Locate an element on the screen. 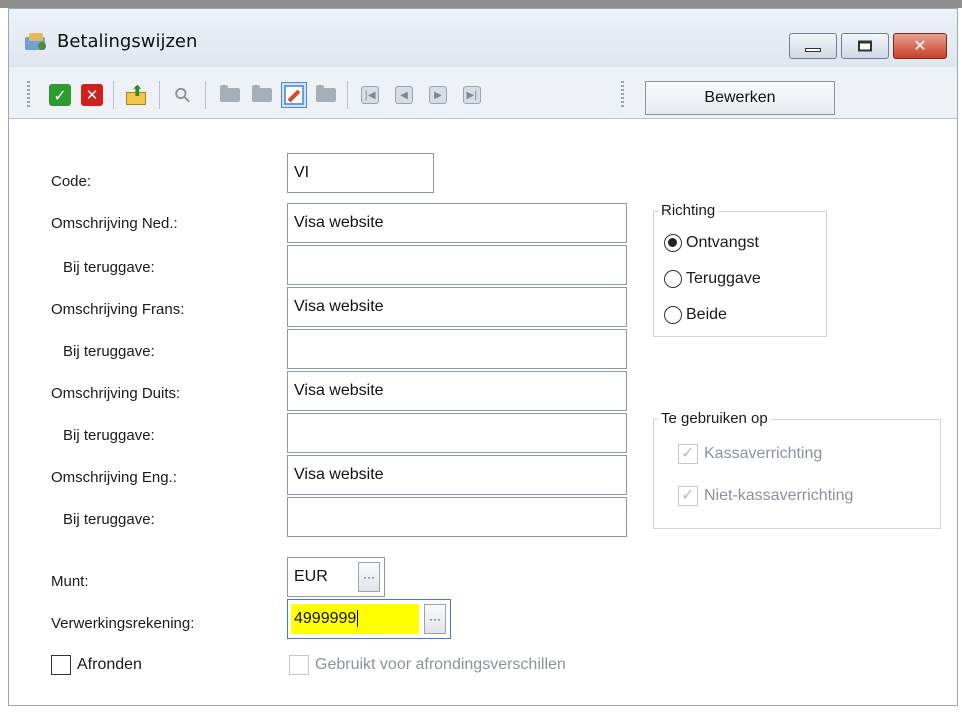  search-icon: ⚲ is located at coordinates (182, 95).